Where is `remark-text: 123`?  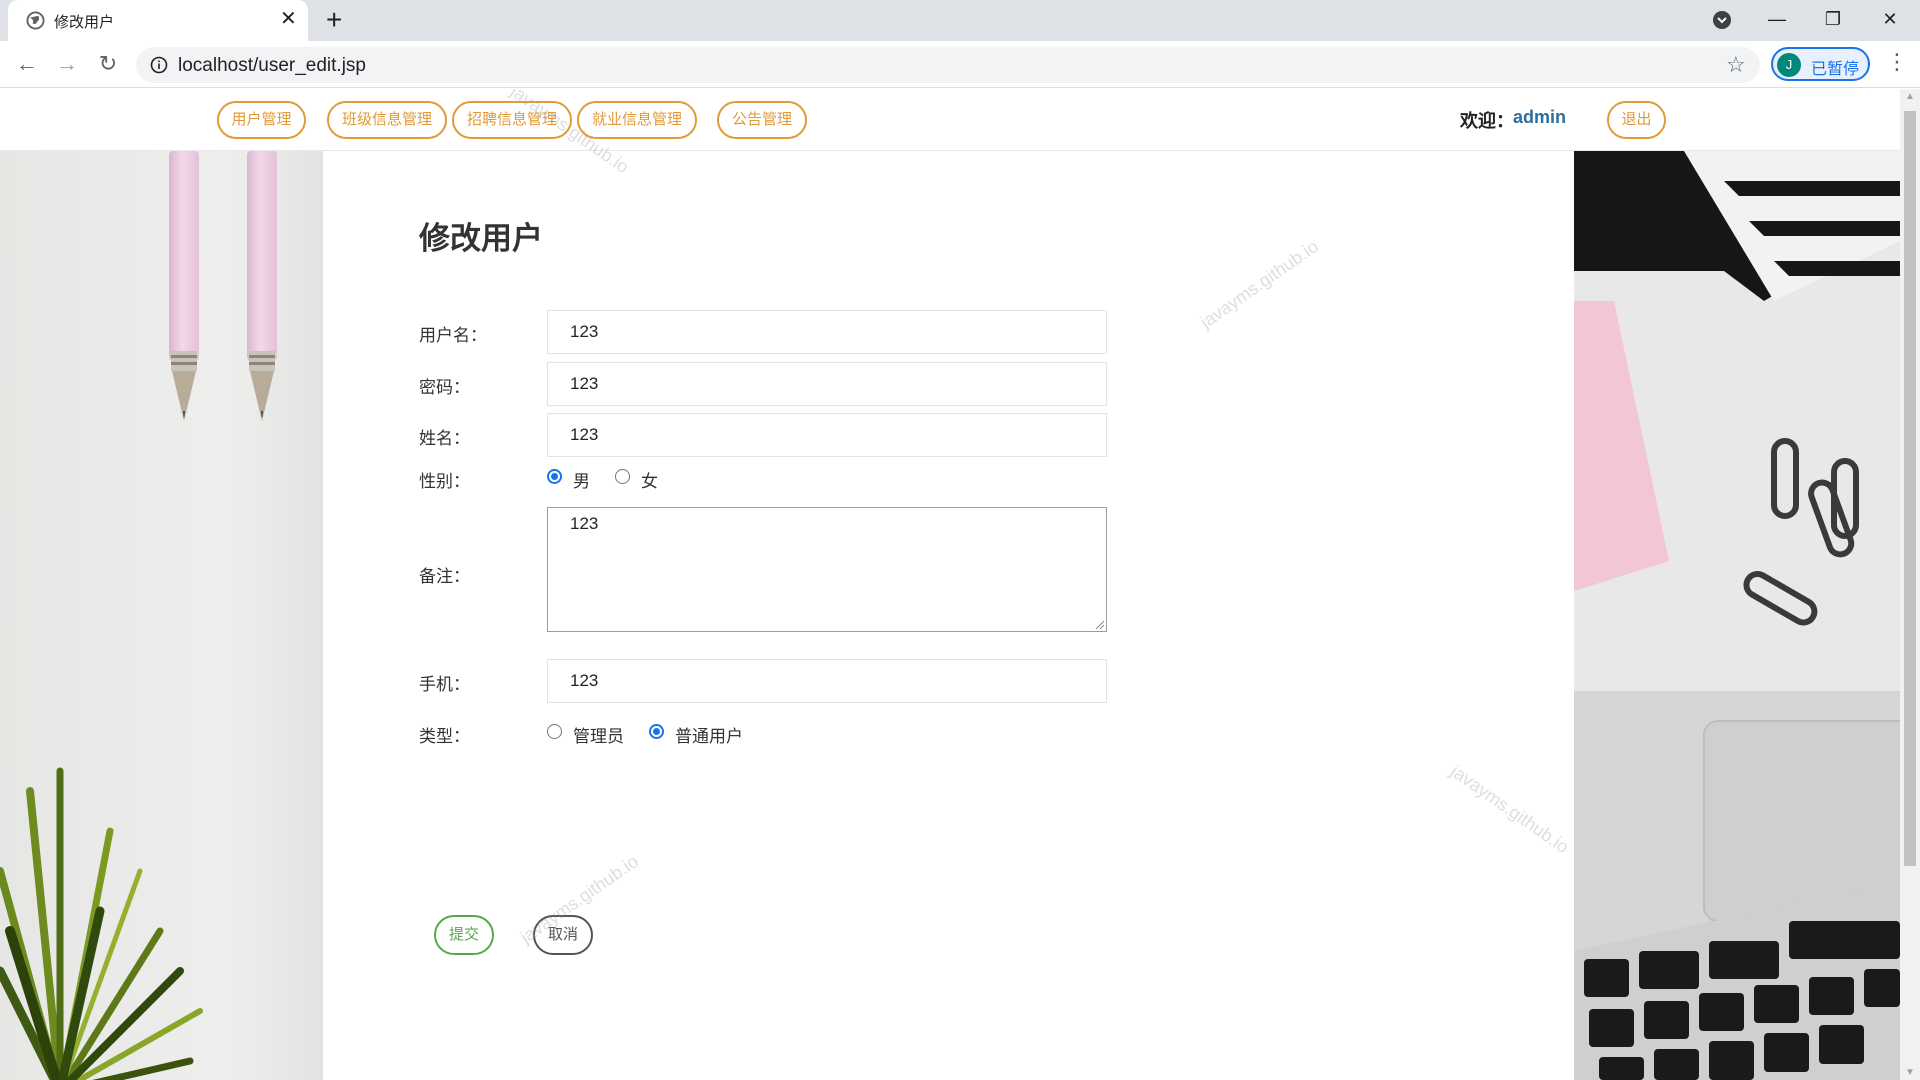
remark-text: 123 is located at coordinates (584, 523).